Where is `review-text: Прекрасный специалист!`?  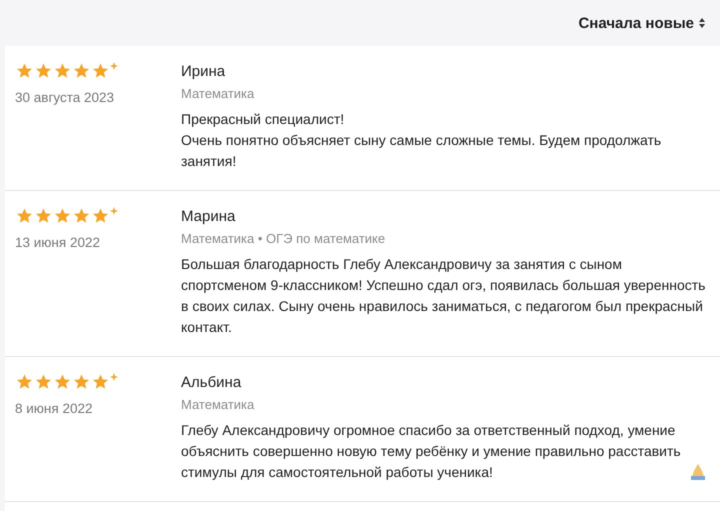 review-text: Прекрасный специалист! is located at coordinates (262, 119).